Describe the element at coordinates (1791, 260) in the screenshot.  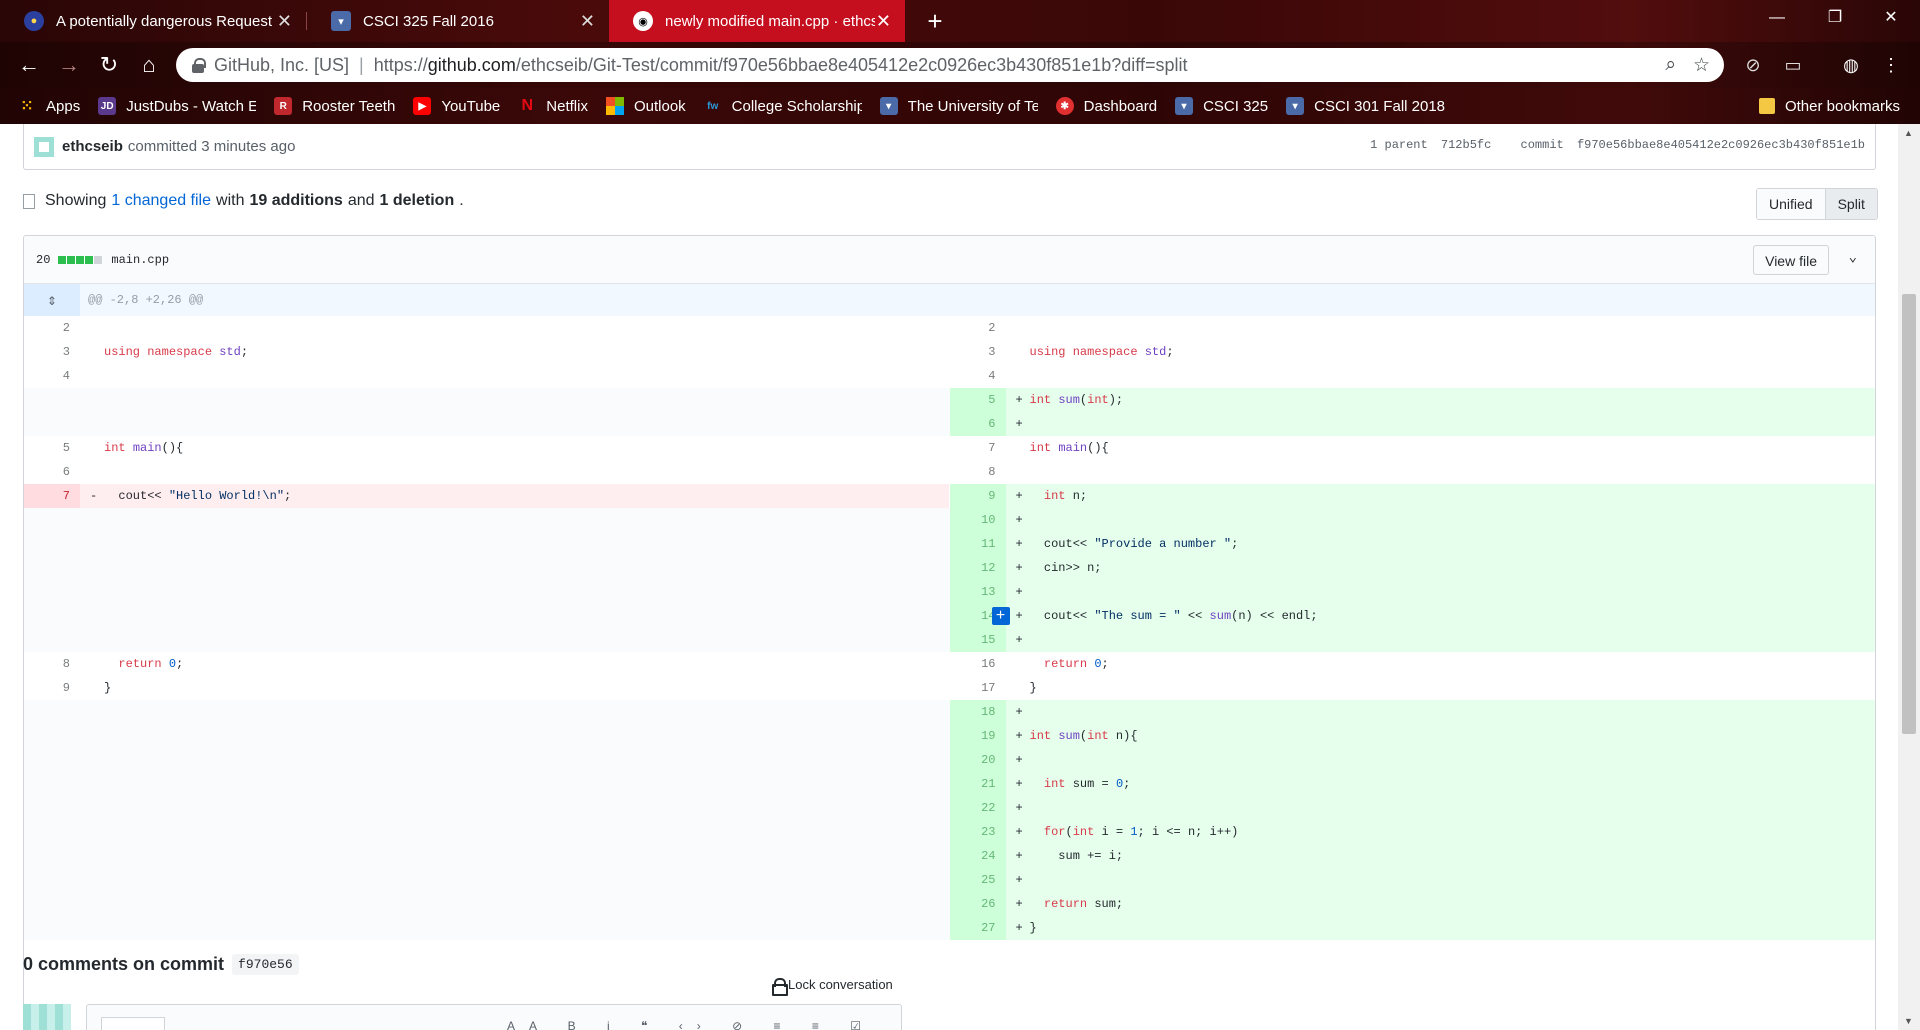
I see `view-file-button: View file` at that location.